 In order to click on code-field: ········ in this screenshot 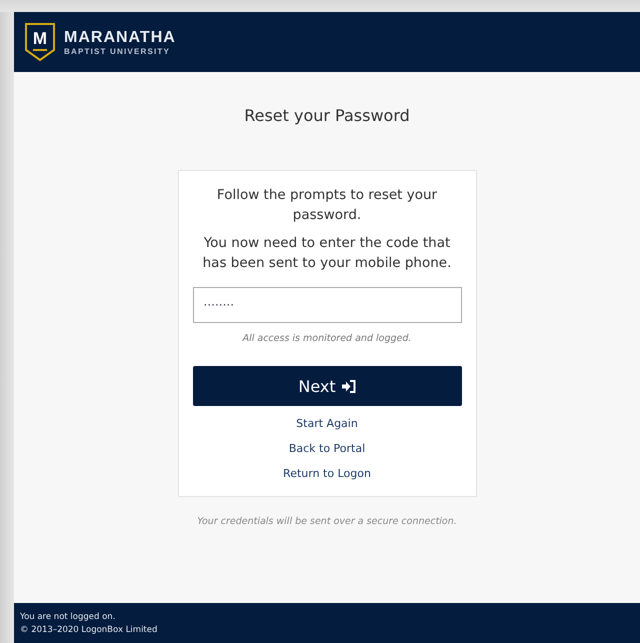, I will do `click(327, 305)`.